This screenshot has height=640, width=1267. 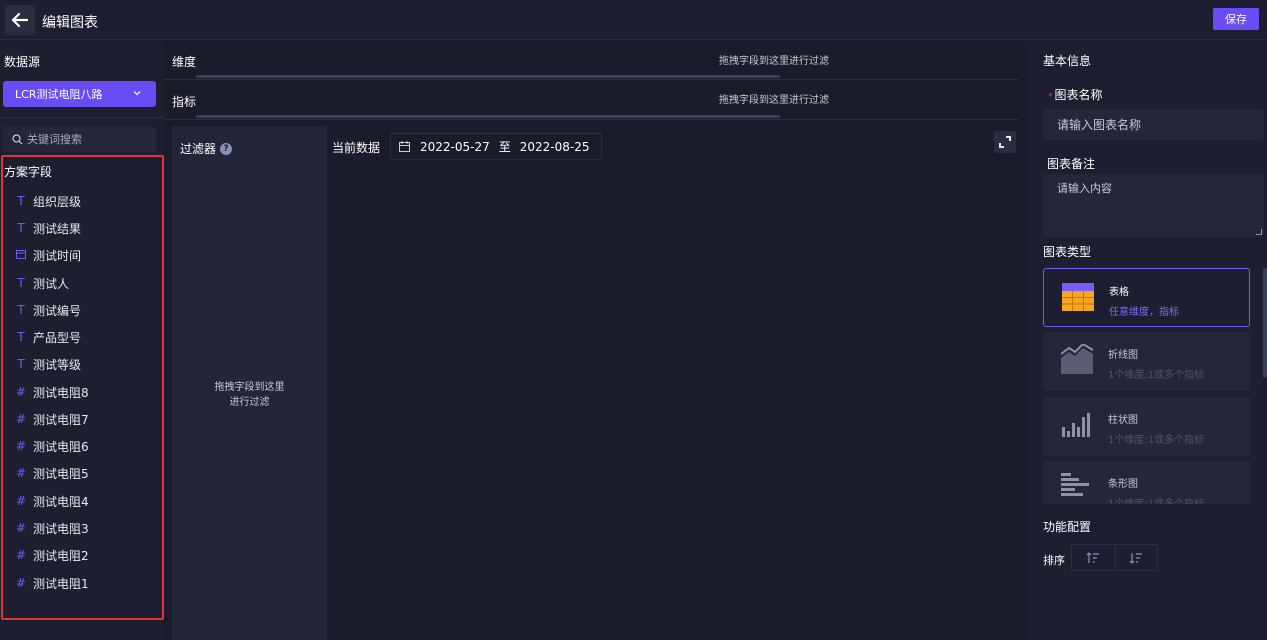 What do you see at coordinates (1265, 323) in the screenshot?
I see `chart-type-scrollbar` at bounding box center [1265, 323].